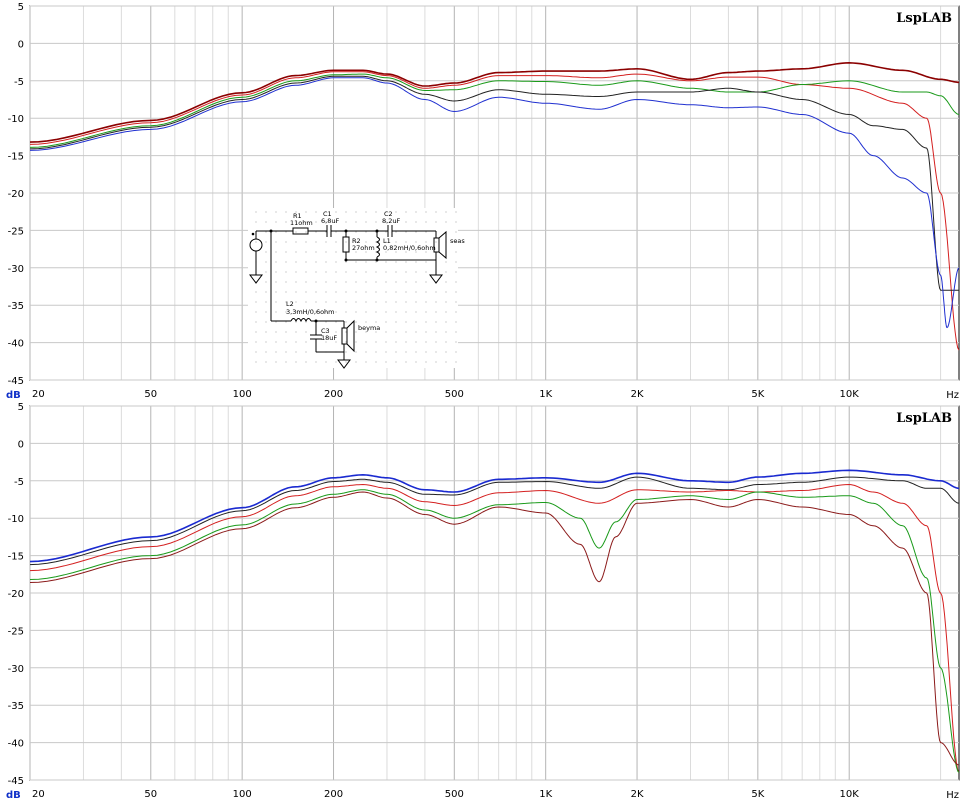  Describe the element at coordinates (16, 194) in the screenshot. I see `y-tick-label: -20` at that location.